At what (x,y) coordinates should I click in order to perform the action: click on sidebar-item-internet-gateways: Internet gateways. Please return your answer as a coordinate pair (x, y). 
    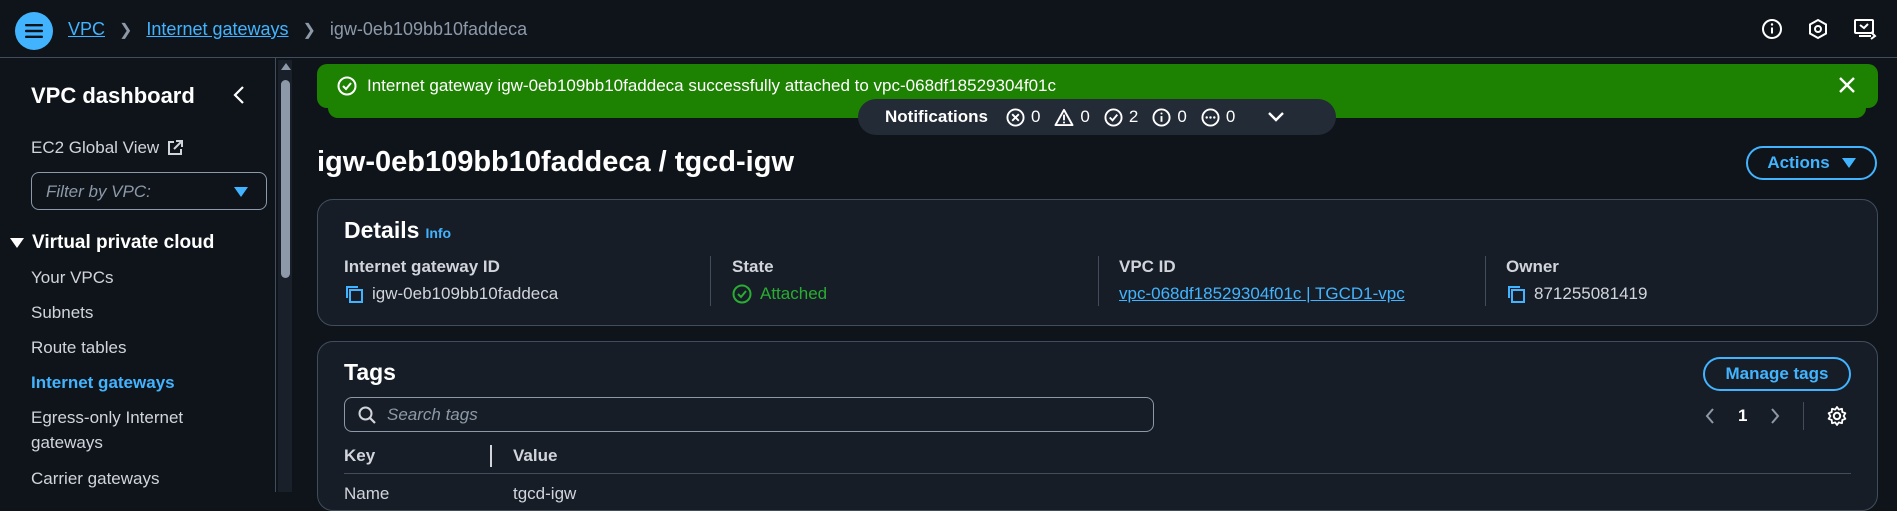
    Looking at the image, I should click on (131, 382).